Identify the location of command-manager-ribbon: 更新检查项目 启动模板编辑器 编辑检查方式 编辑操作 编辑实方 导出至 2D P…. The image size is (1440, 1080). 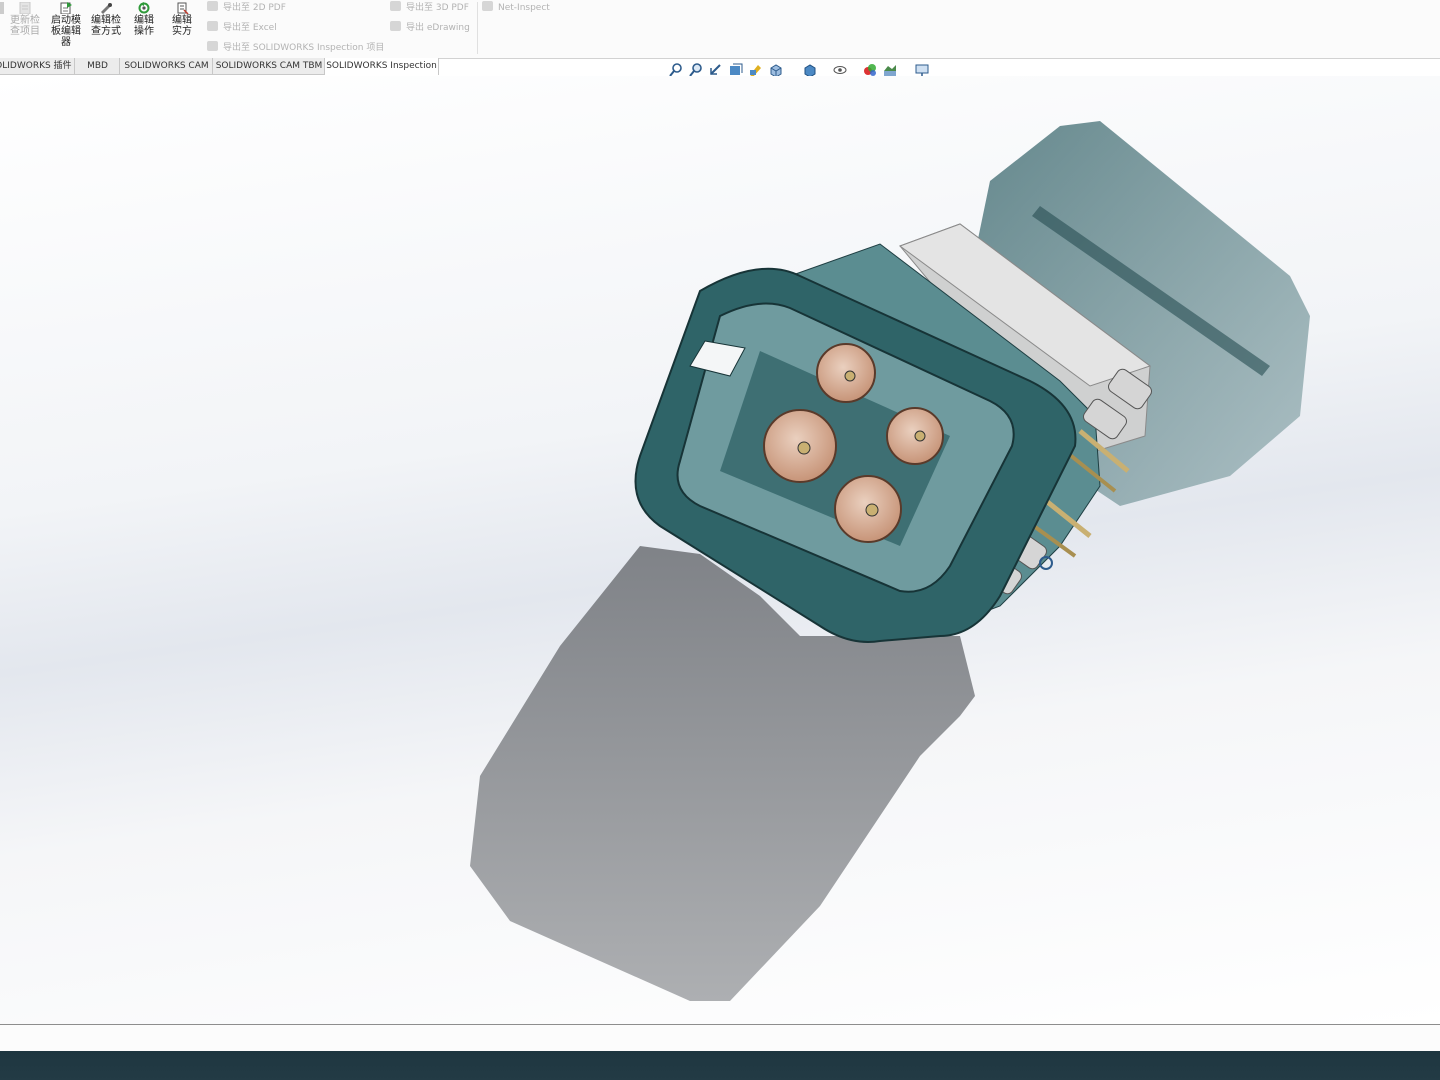
(720, 29).